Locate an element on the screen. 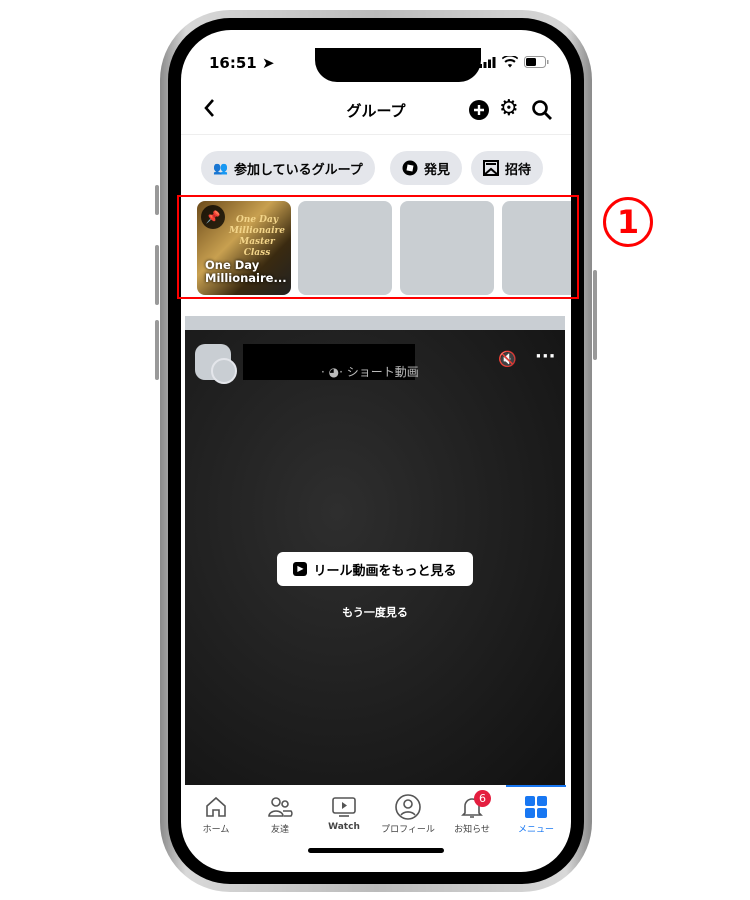 This screenshot has width=750, height=900. volume-down-button is located at coordinates (157, 350).